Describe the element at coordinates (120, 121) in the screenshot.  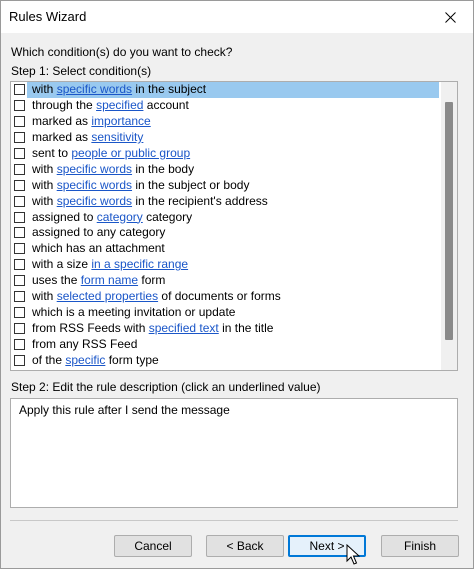
I see `condition-value-link: importance` at that location.